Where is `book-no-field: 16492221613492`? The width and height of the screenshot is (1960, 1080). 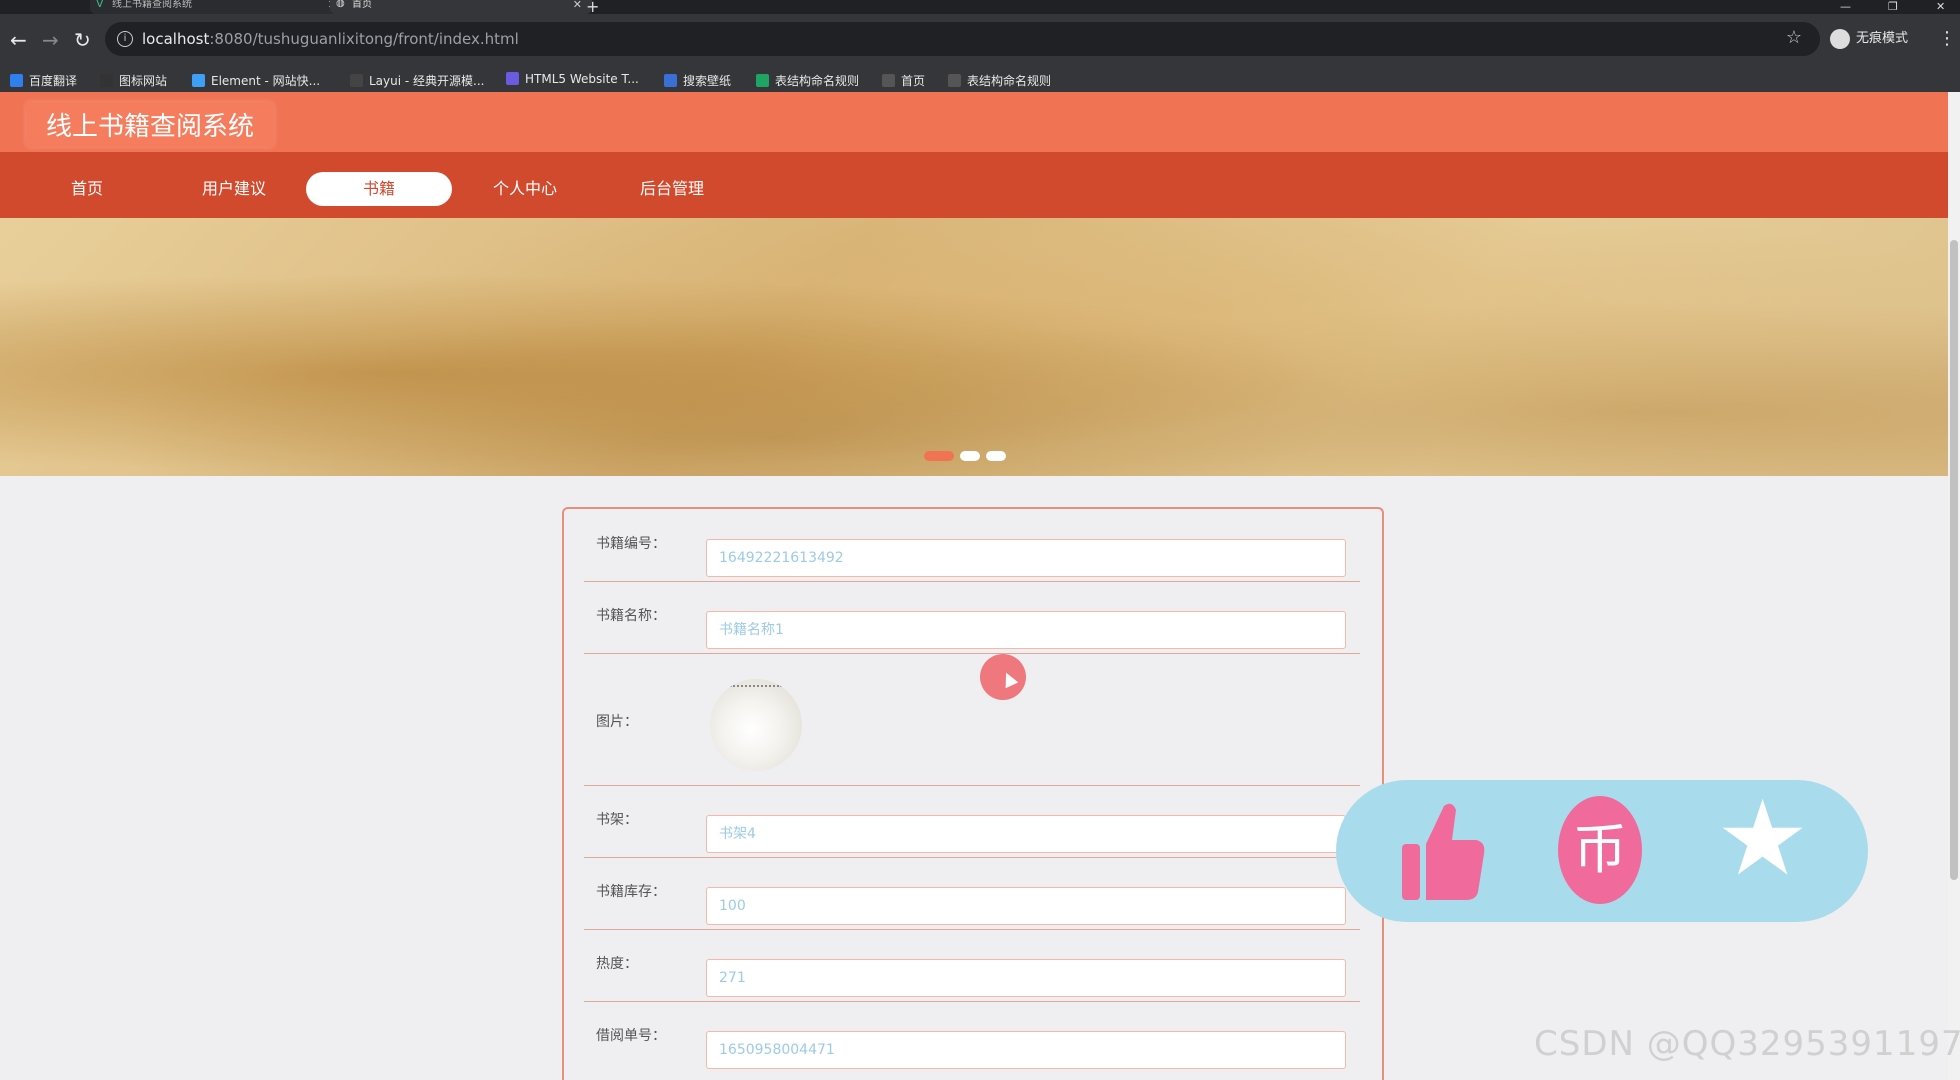
book-no-field: 16492221613492 is located at coordinates (1026, 558).